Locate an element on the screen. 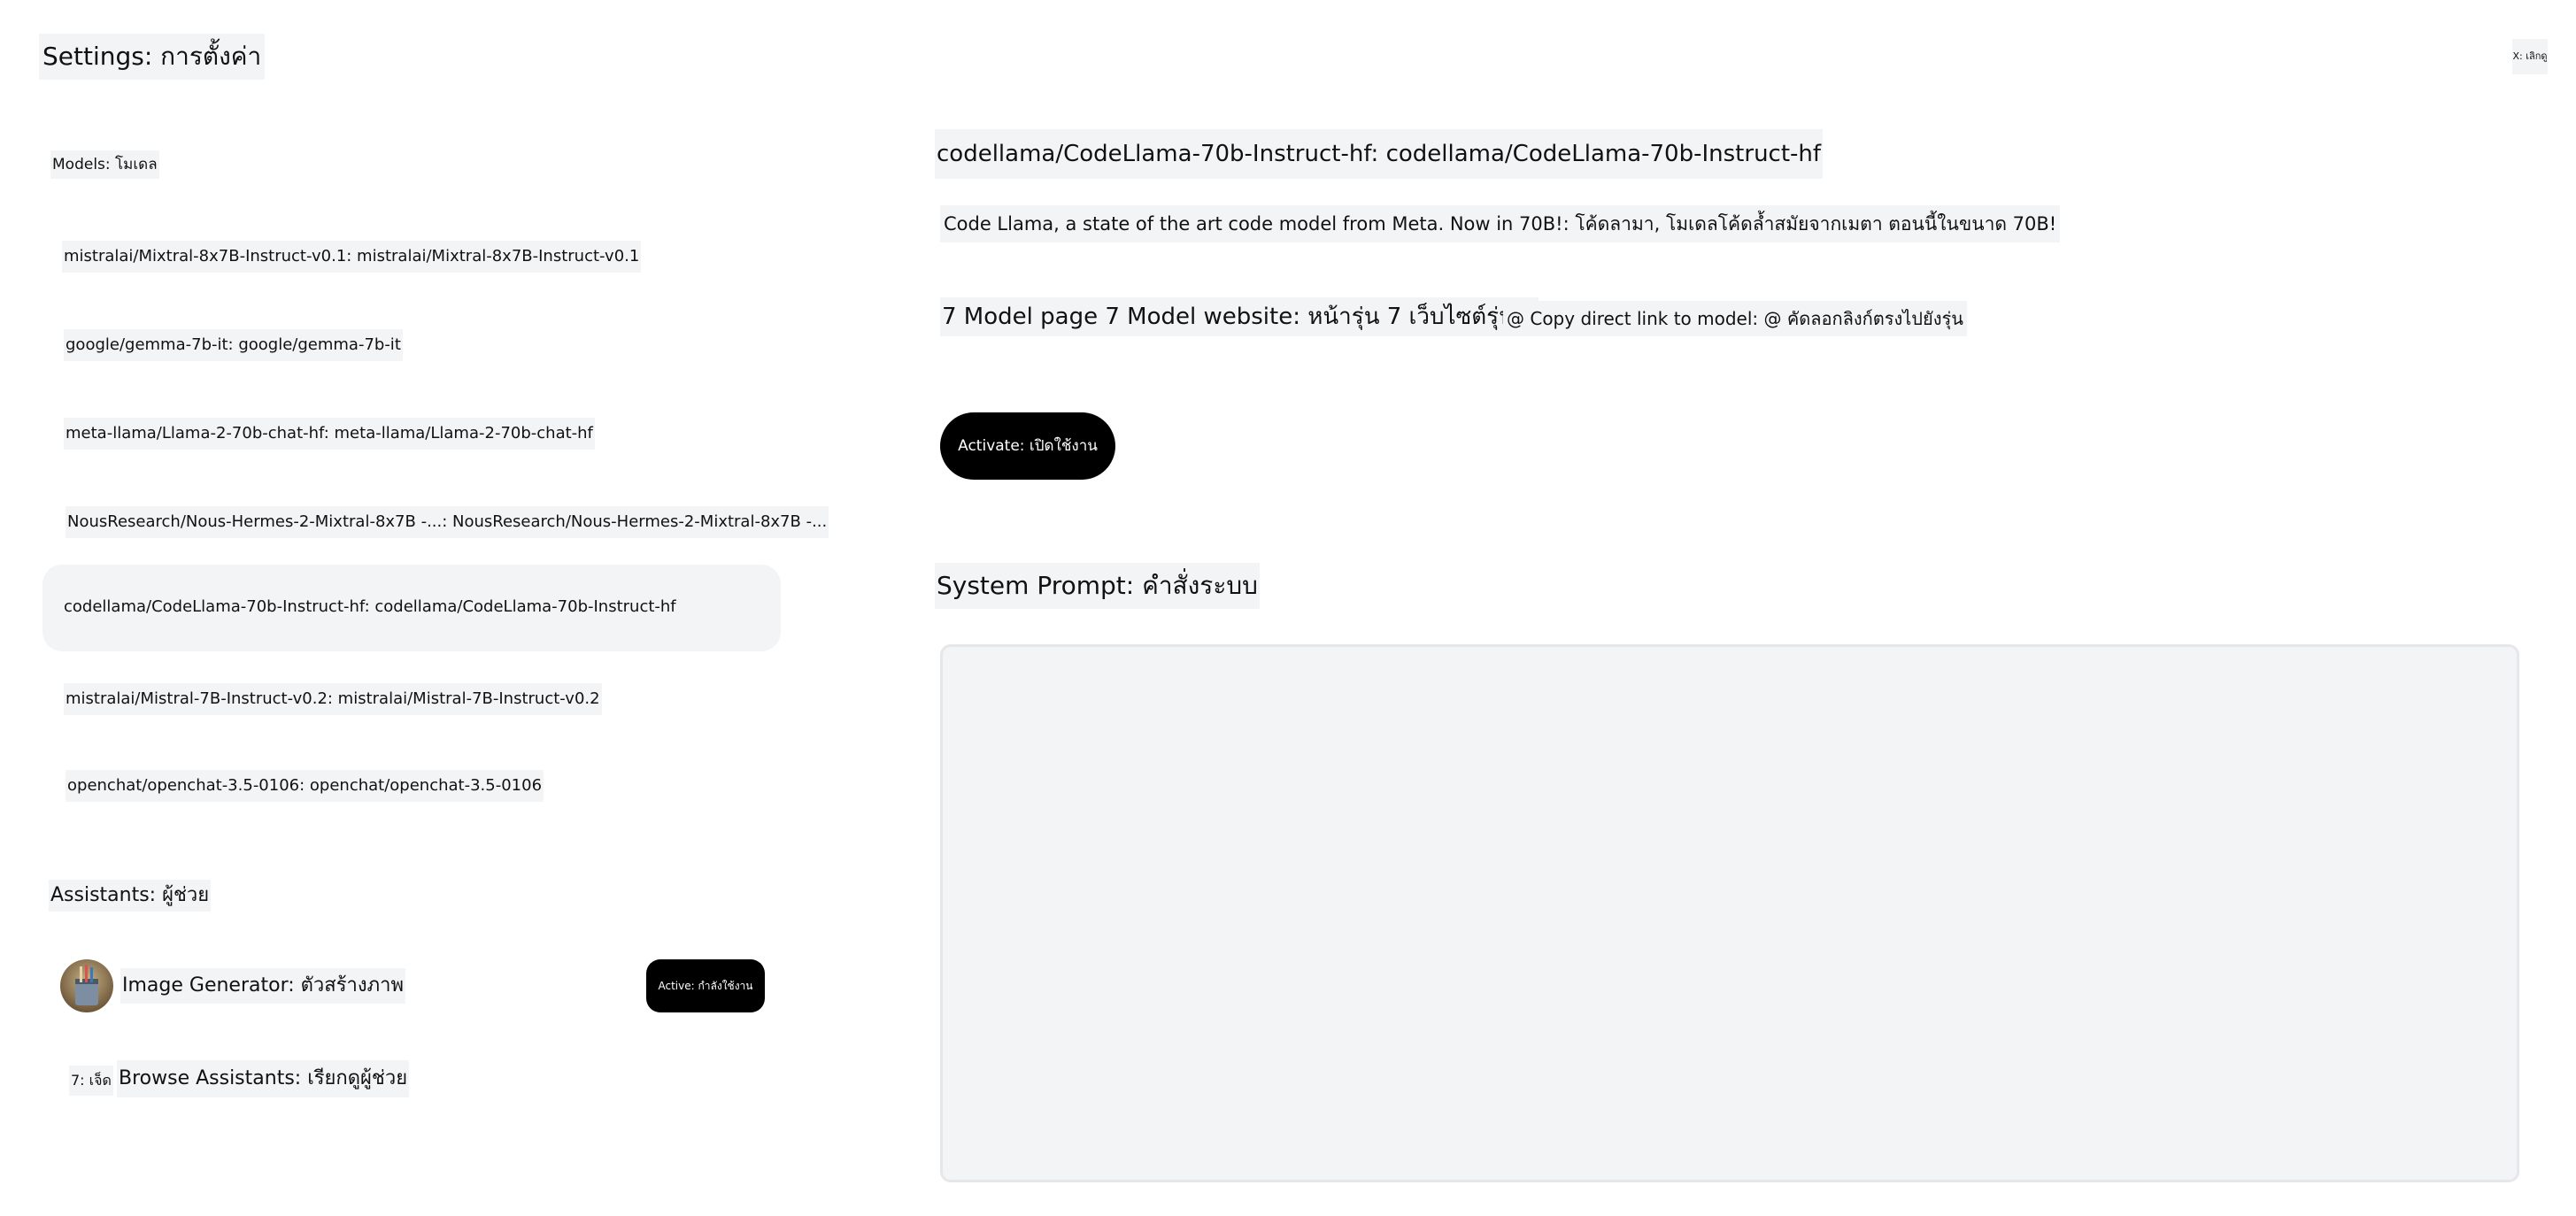  model-item-mistral: mistralai/Mistral-7B-Instruct-v0.2 is located at coordinates (411, 700).